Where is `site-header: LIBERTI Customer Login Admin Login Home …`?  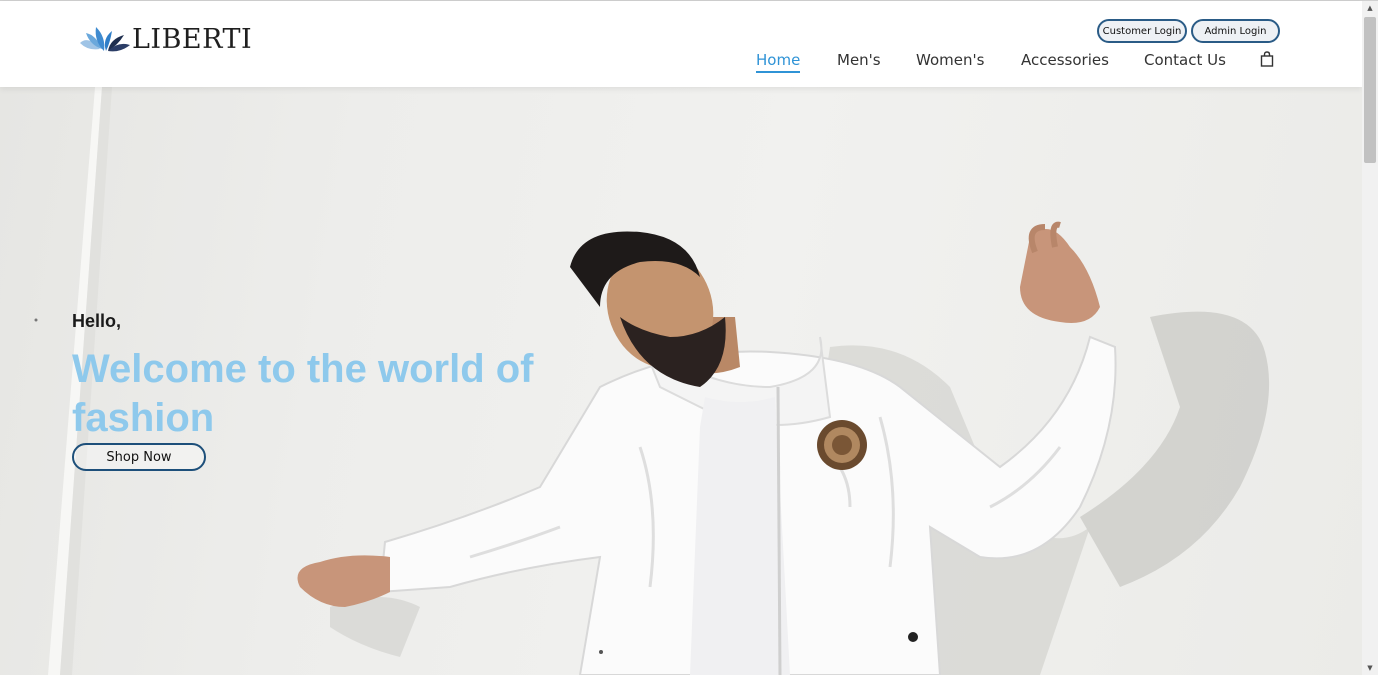
site-header: LIBERTI Customer Login Admin Login Home … is located at coordinates (681, 44).